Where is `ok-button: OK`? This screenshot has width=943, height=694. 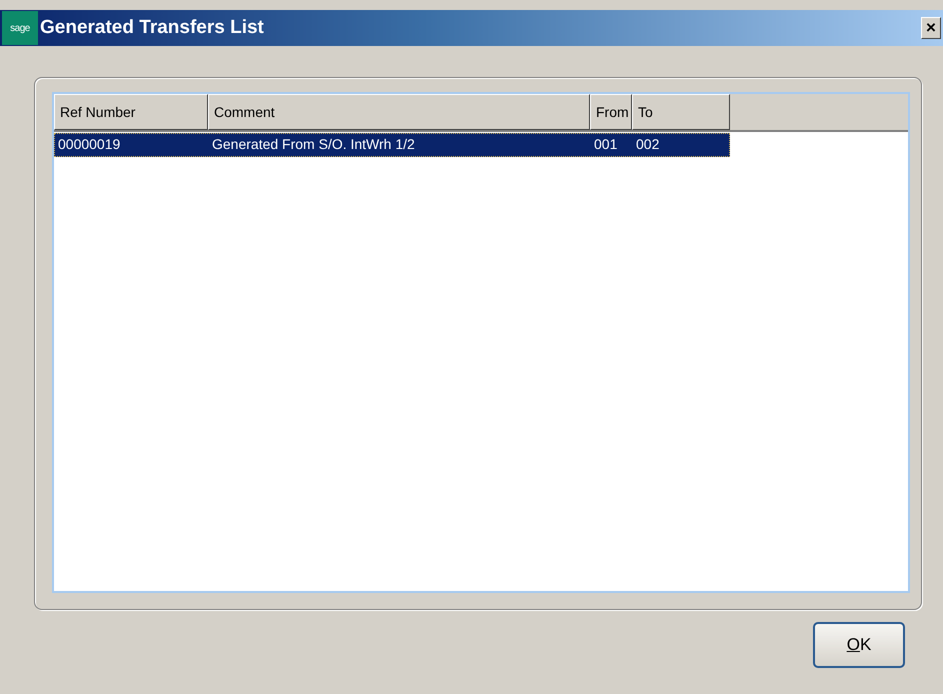 ok-button: OK is located at coordinates (859, 645).